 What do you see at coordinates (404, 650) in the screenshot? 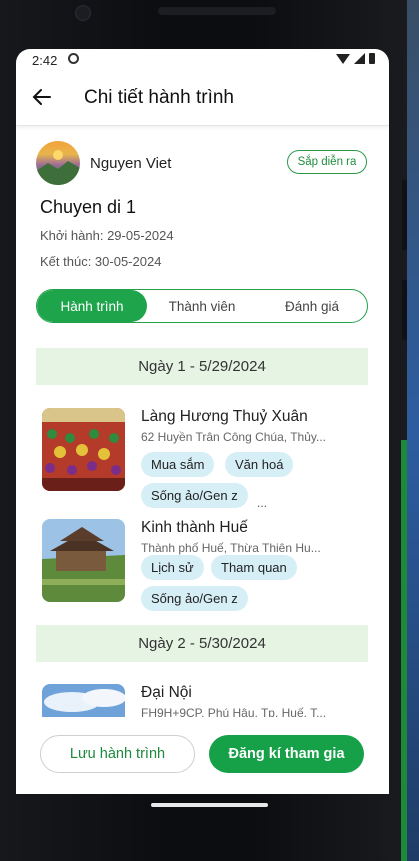
I see `desktop-edge` at bounding box center [404, 650].